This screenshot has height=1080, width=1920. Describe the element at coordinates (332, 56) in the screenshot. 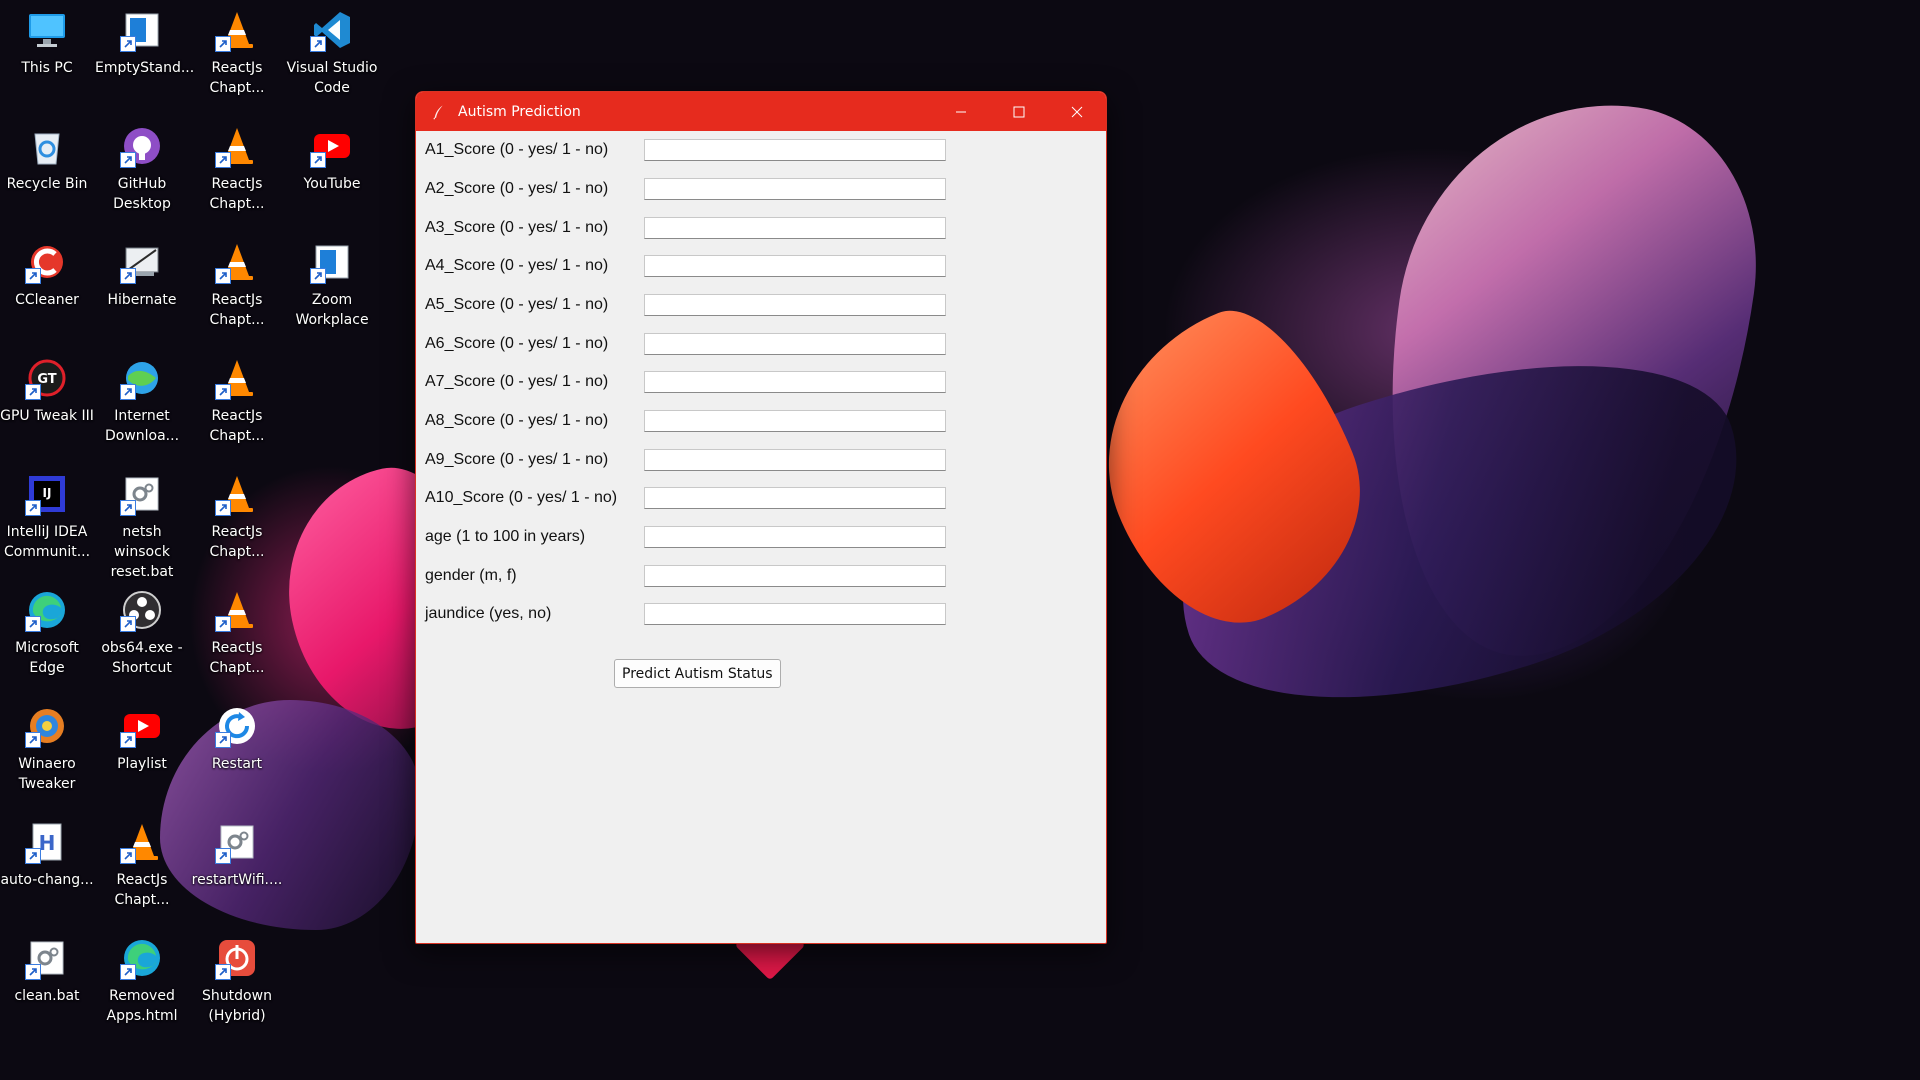

I see `desktop-icon: Visual Studio Code` at that location.